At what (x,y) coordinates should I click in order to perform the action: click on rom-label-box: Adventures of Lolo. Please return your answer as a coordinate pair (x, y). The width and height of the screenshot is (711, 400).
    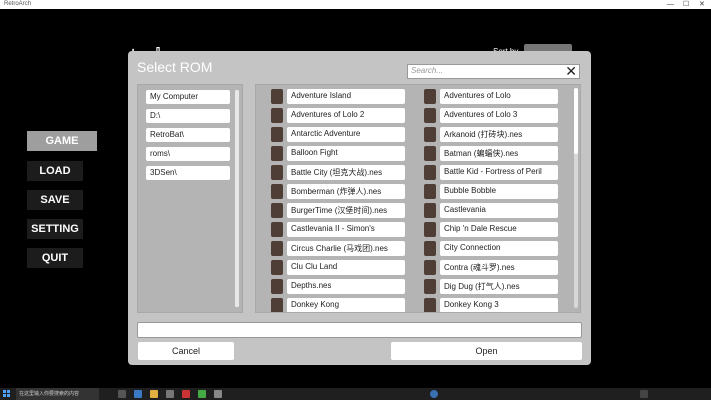
    Looking at the image, I should click on (499, 96).